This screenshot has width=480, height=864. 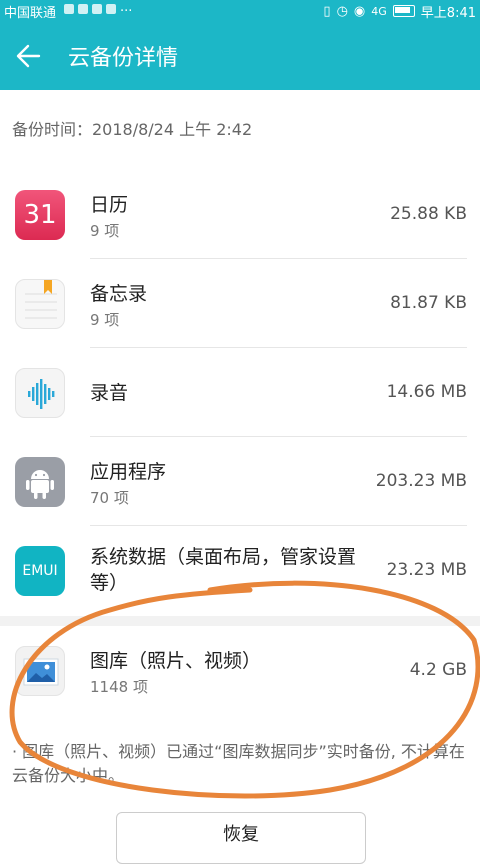 I want to click on list-item-calendar: 31 日历 9 项 25.88 KB, so click(x=240, y=214).